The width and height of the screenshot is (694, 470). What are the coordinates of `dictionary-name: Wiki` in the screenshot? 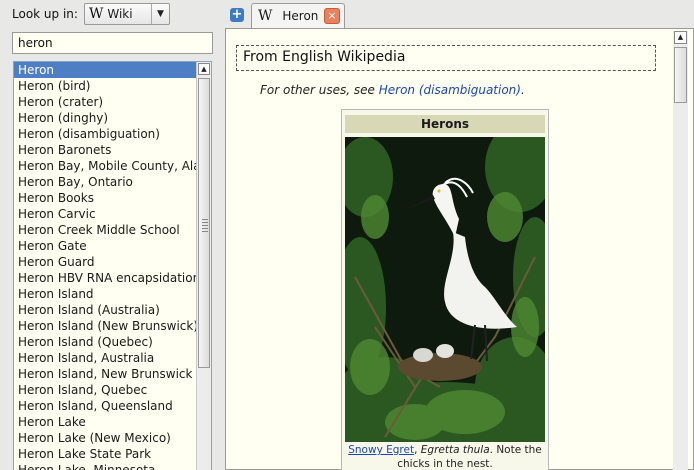 It's located at (120, 14).